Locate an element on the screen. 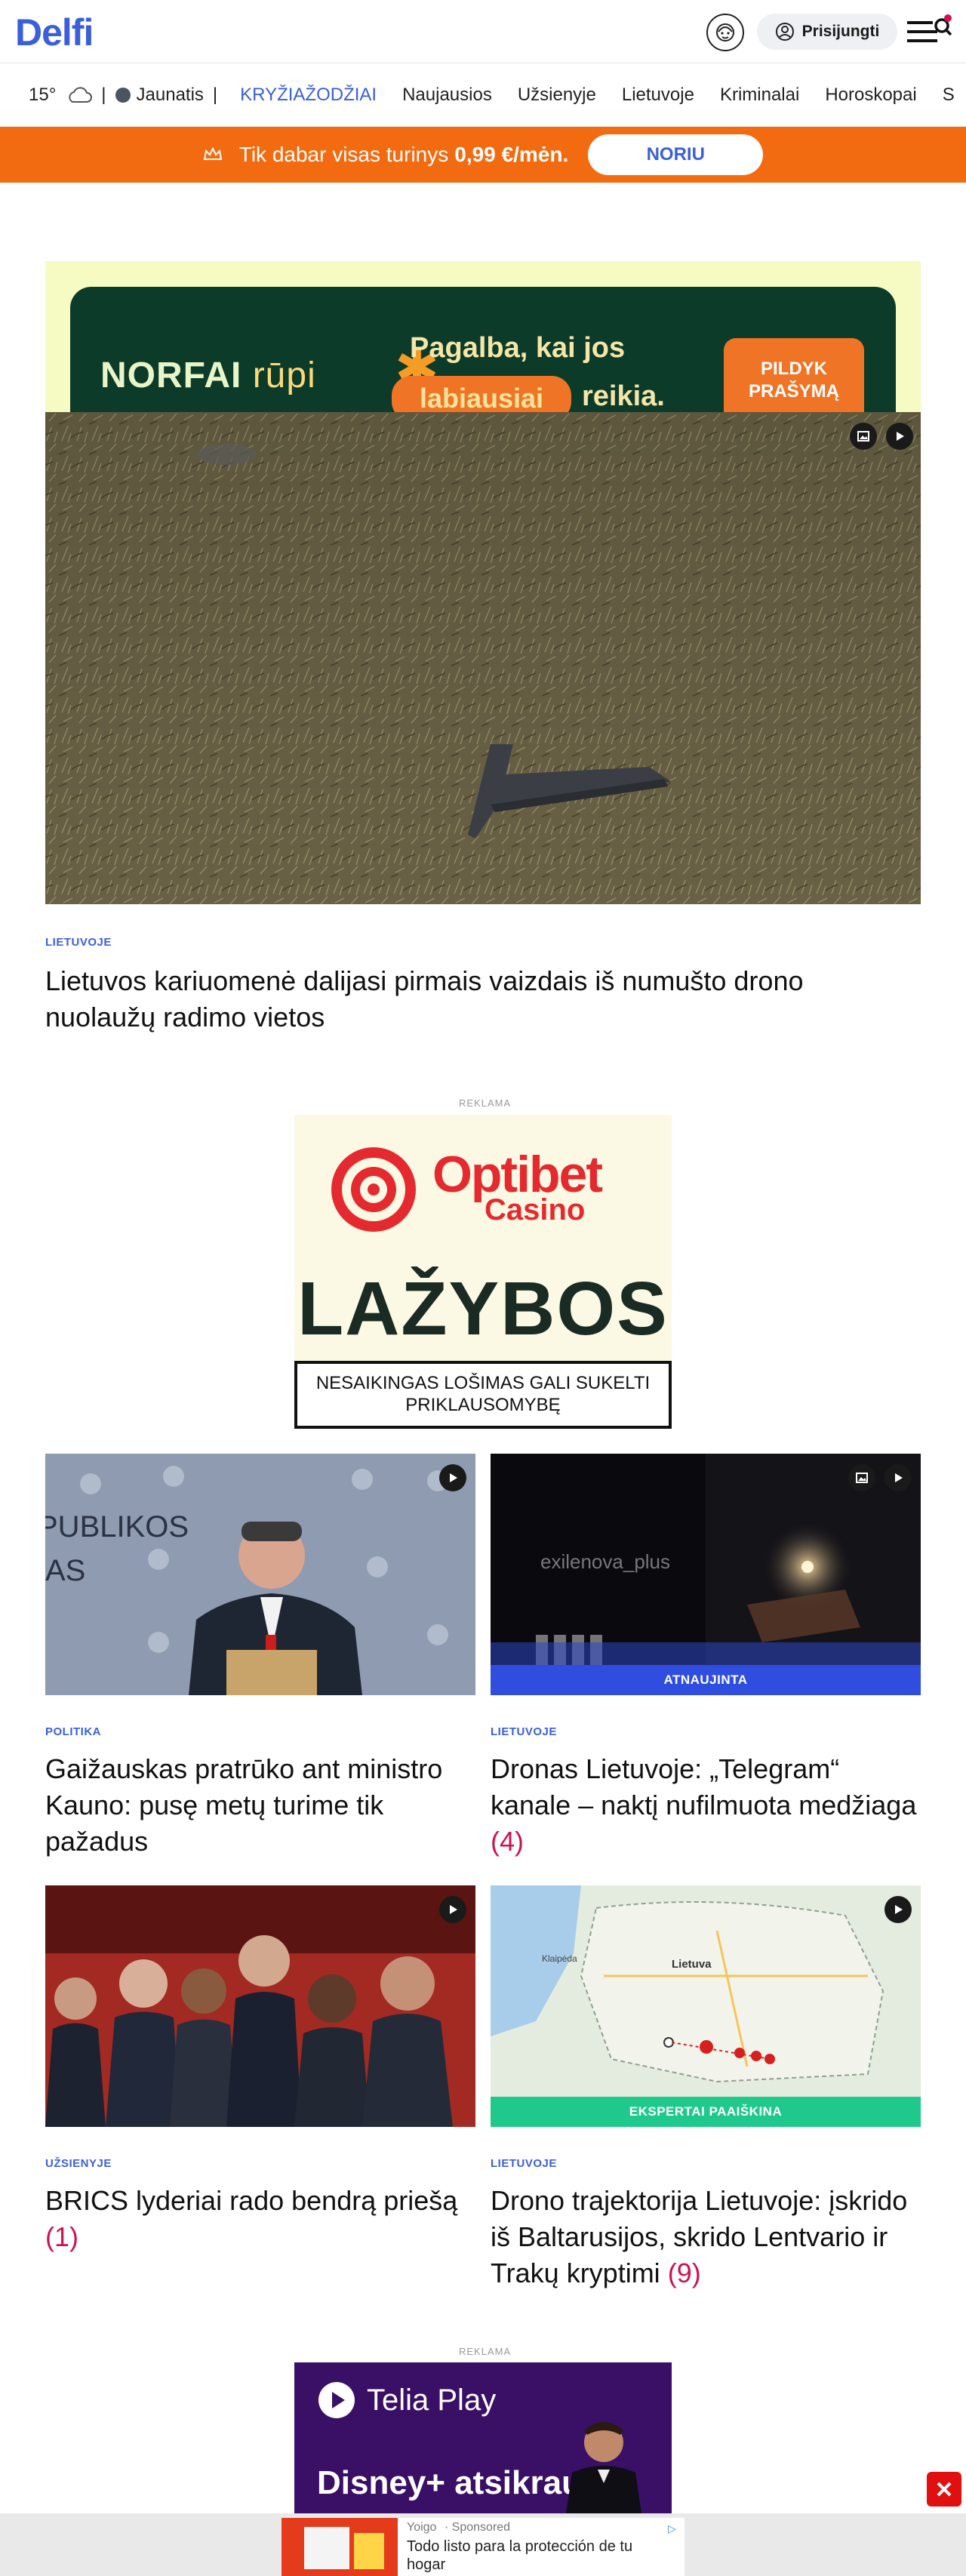  optibet-casino: Casino is located at coordinates (535, 1209).